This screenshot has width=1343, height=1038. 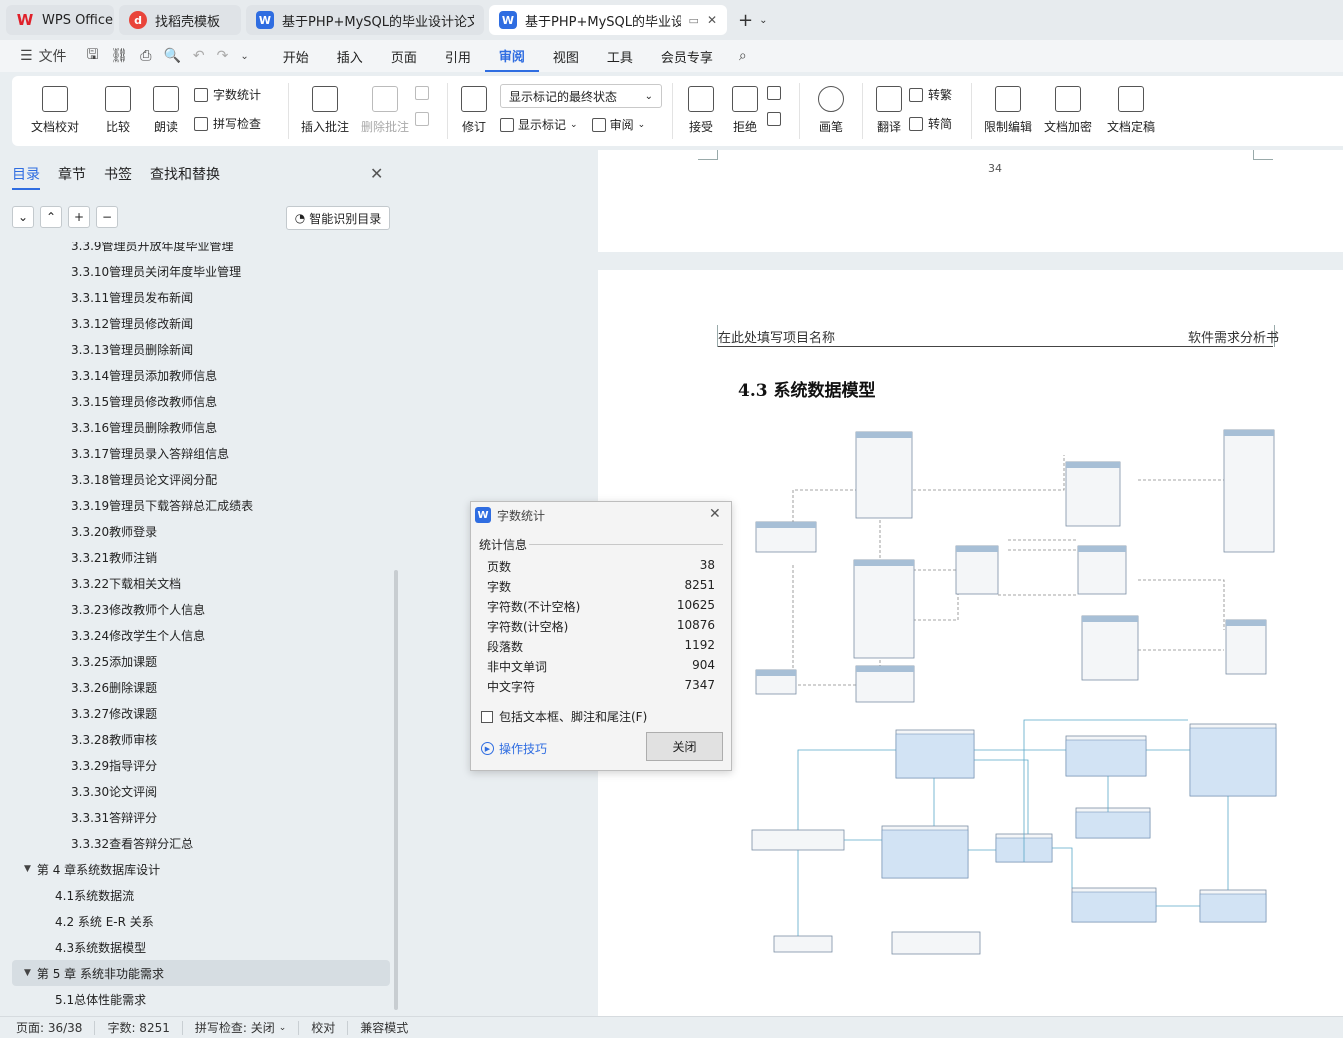 I want to click on tab-document-1: W 基于PHP+MySQL的毕业设计论文管理, so click(x=365, y=20).